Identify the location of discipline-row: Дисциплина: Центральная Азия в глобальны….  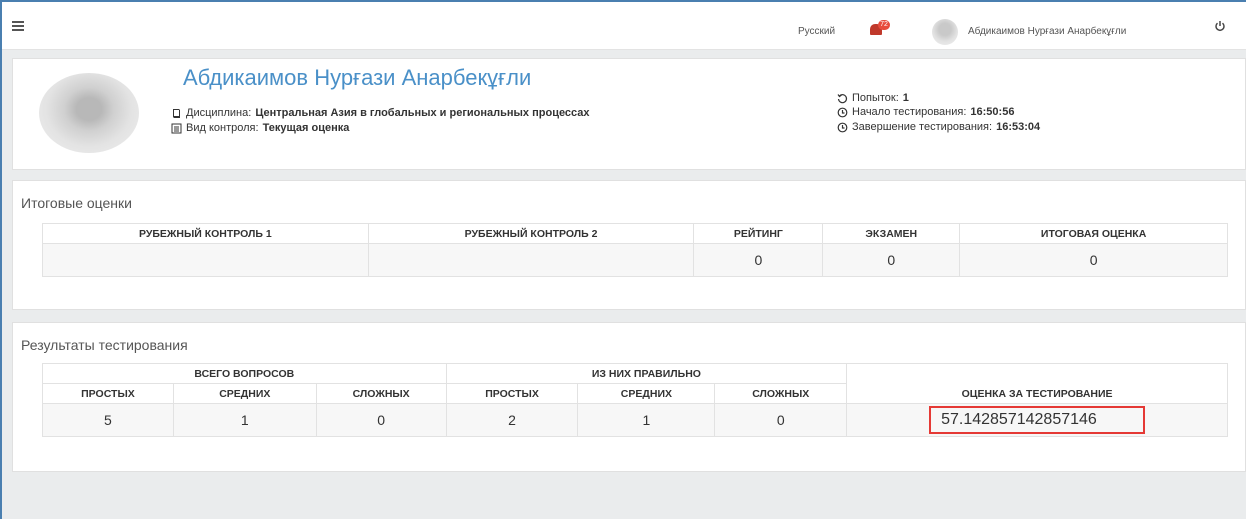
(380, 113).